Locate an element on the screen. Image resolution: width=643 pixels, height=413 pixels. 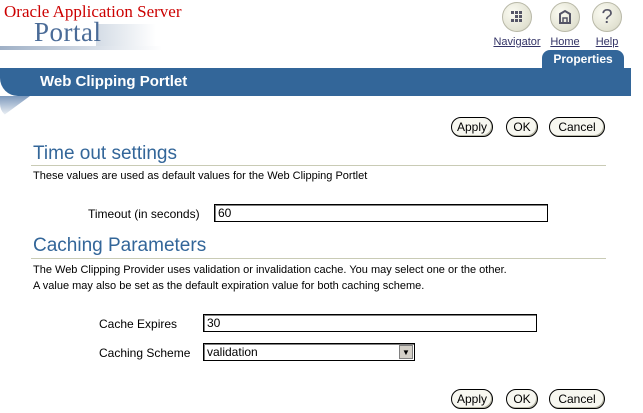
timeout-section-heading: Time out settings is located at coordinates (105, 153).